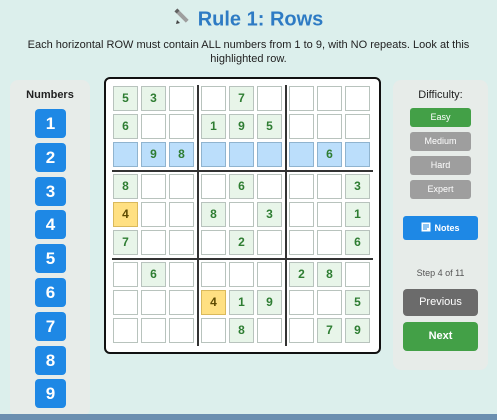 The height and width of the screenshot is (420, 497). Describe the element at coordinates (269, 302) in the screenshot. I see `sudoku-cell-r8c6: 9` at that location.